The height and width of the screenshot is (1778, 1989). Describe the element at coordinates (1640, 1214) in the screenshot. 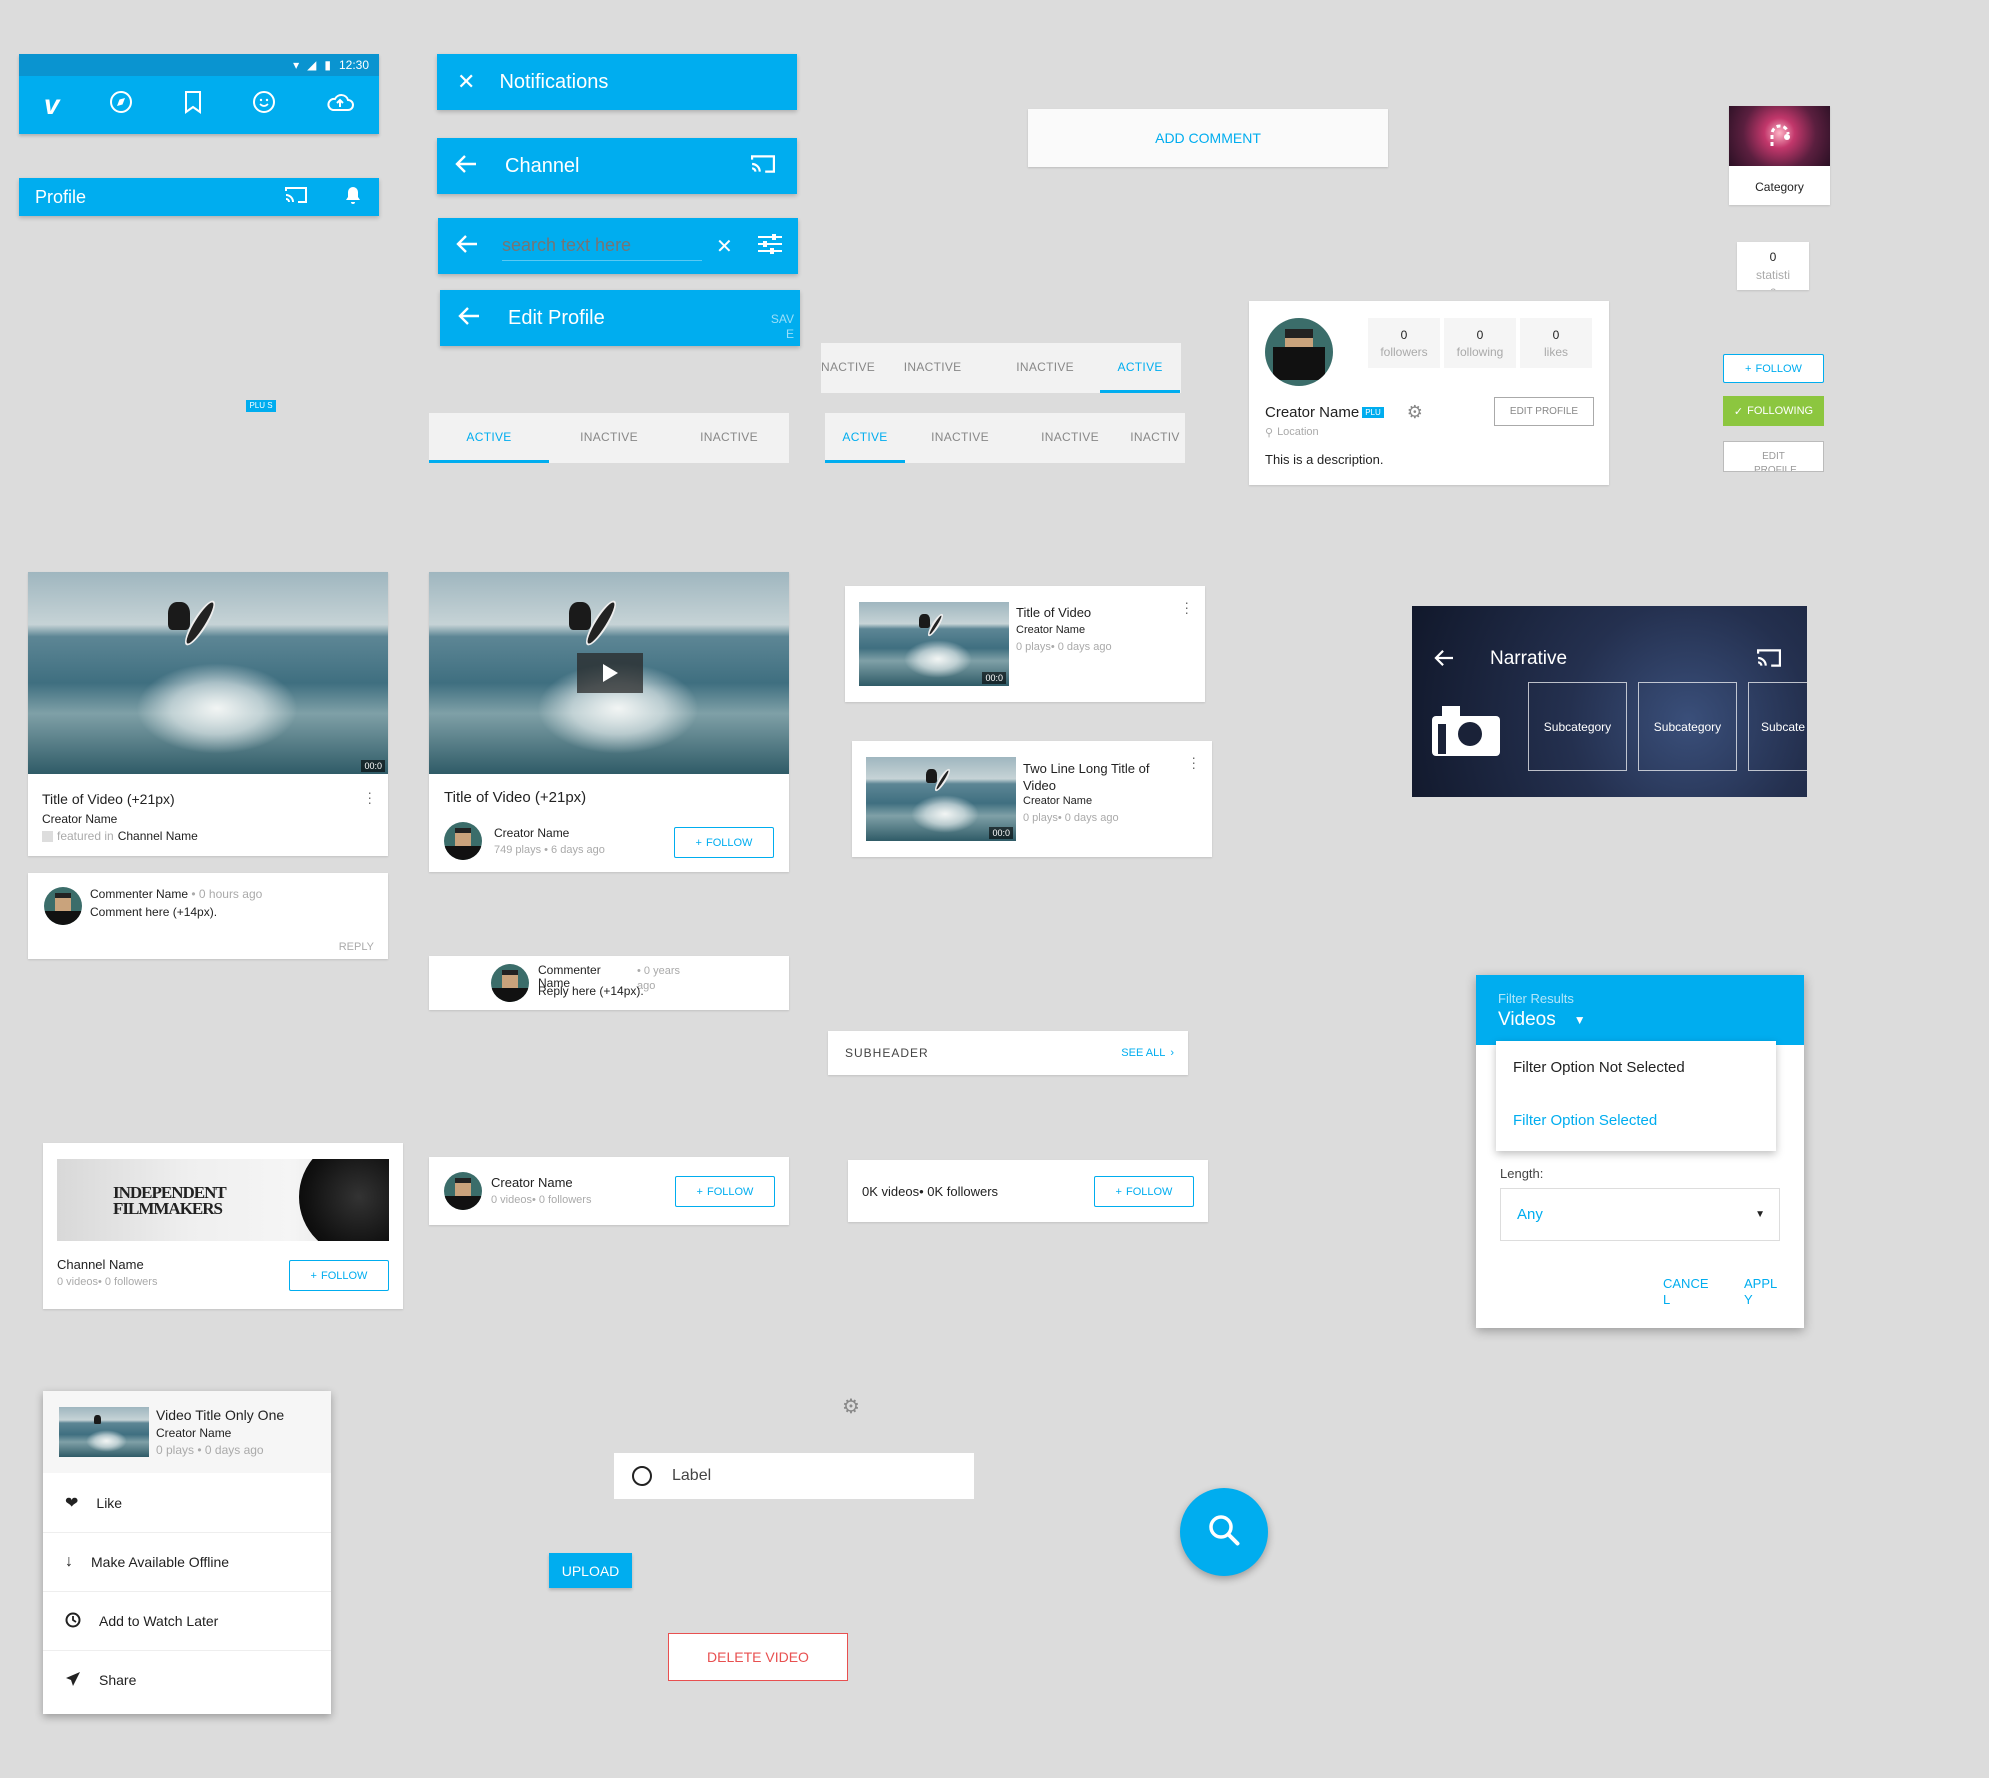

I see `length-select: Any ▼` at that location.